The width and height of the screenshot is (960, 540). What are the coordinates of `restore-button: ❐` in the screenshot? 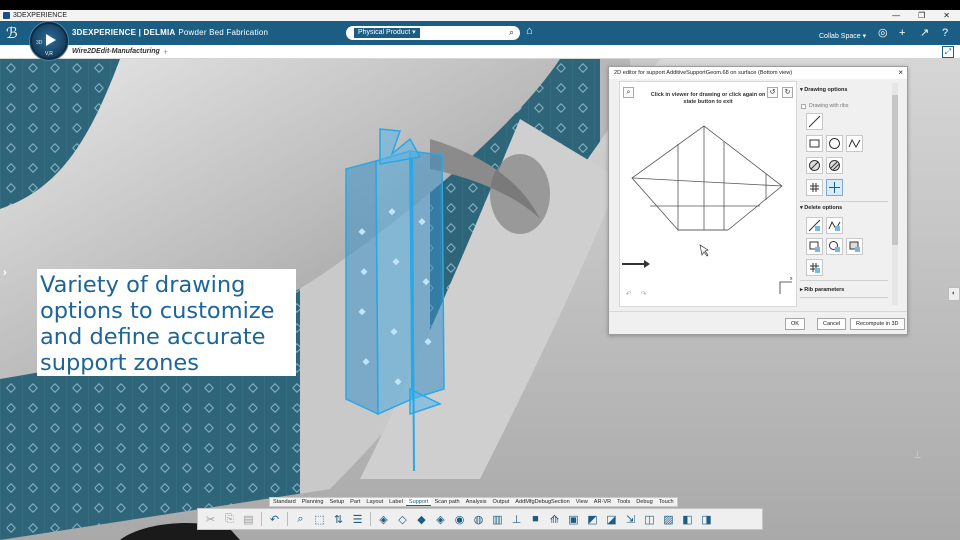 It's located at (921, 15).